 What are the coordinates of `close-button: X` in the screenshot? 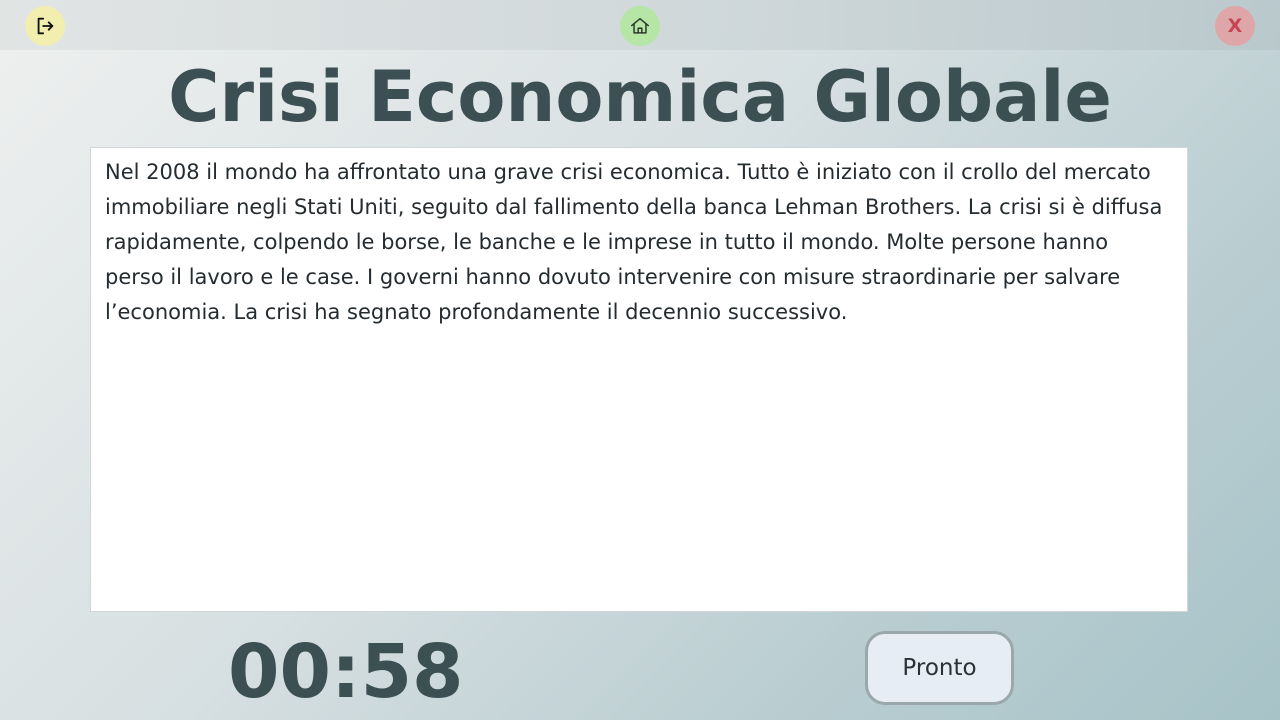 It's located at (1235, 26).